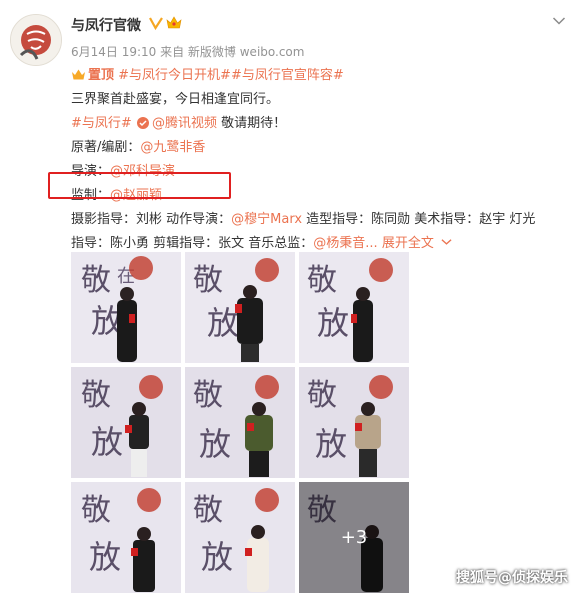 The width and height of the screenshot is (582, 595). What do you see at coordinates (101, 123) in the screenshot?
I see `topic-link: #与凤行#` at bounding box center [101, 123].